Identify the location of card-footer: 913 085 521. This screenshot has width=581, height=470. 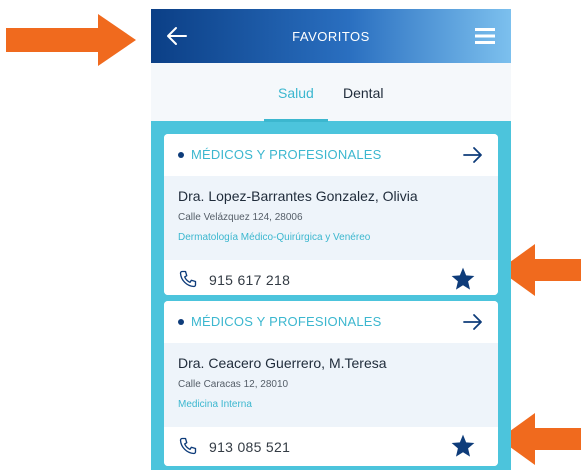
(331, 446).